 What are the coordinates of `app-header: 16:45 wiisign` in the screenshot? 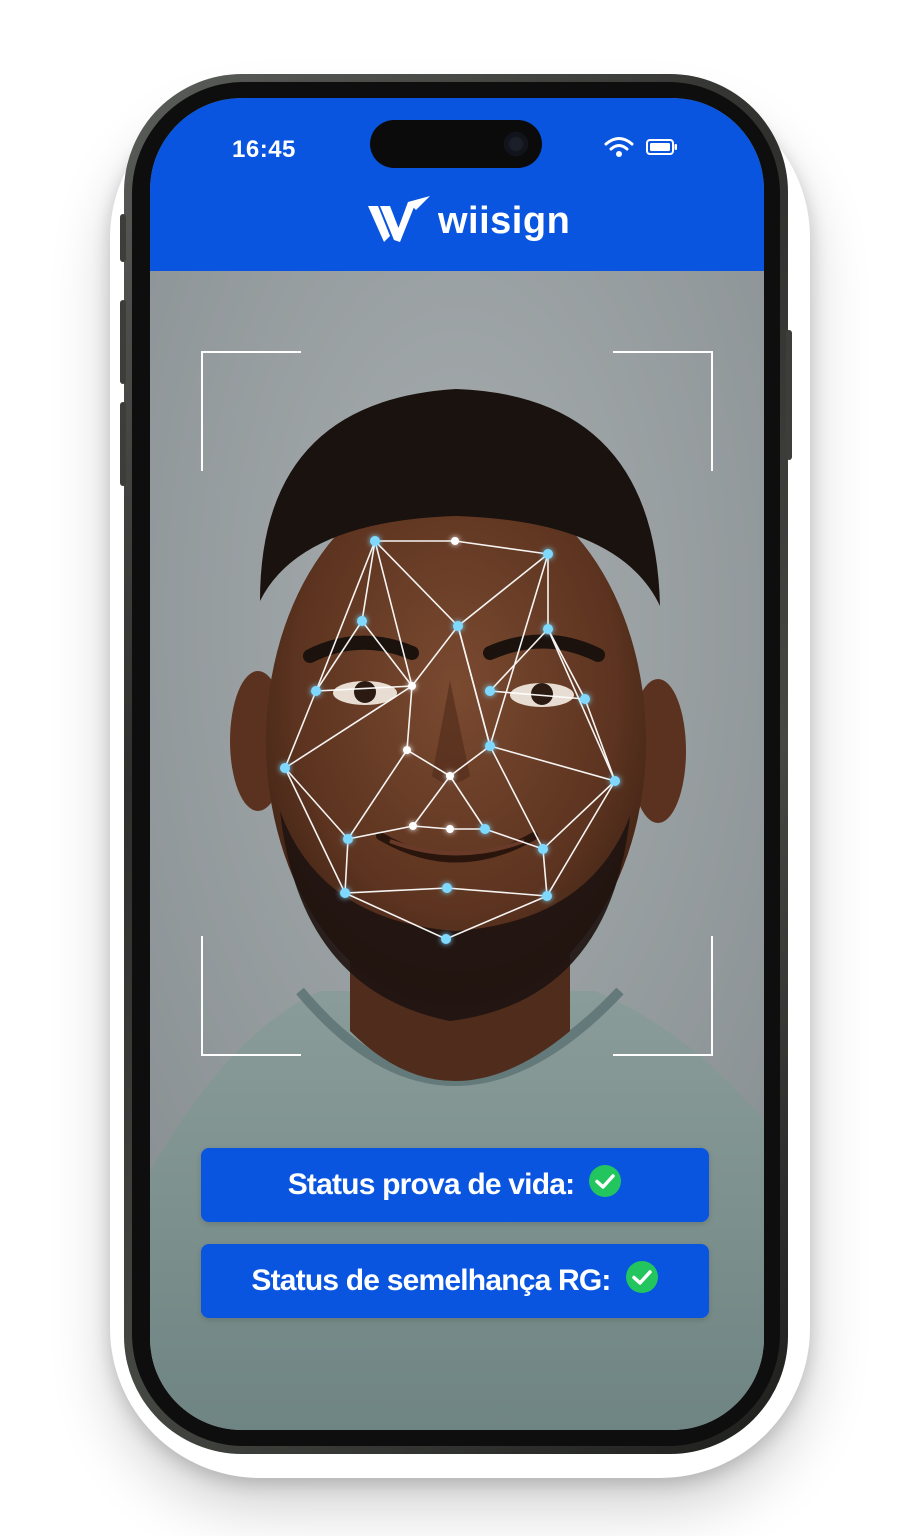 It's located at (457, 184).